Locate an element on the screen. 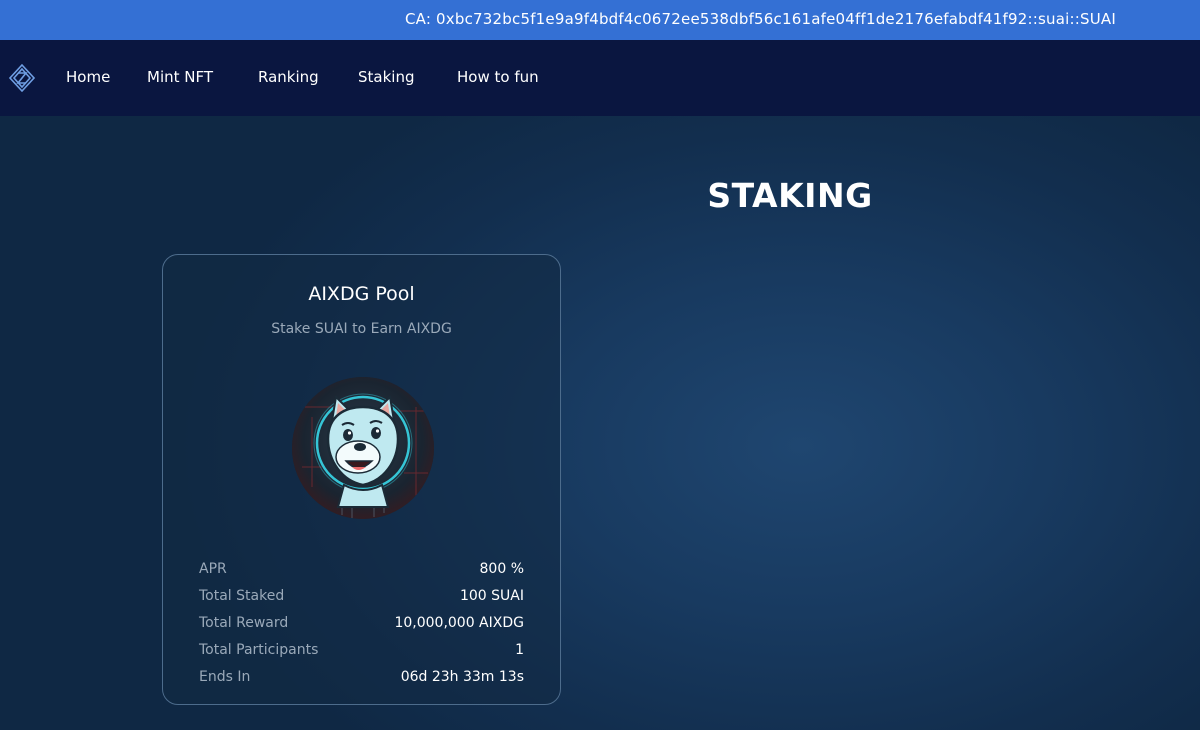  navbar: Home Mint NFT Ranking Staking How to fun is located at coordinates (600, 78).